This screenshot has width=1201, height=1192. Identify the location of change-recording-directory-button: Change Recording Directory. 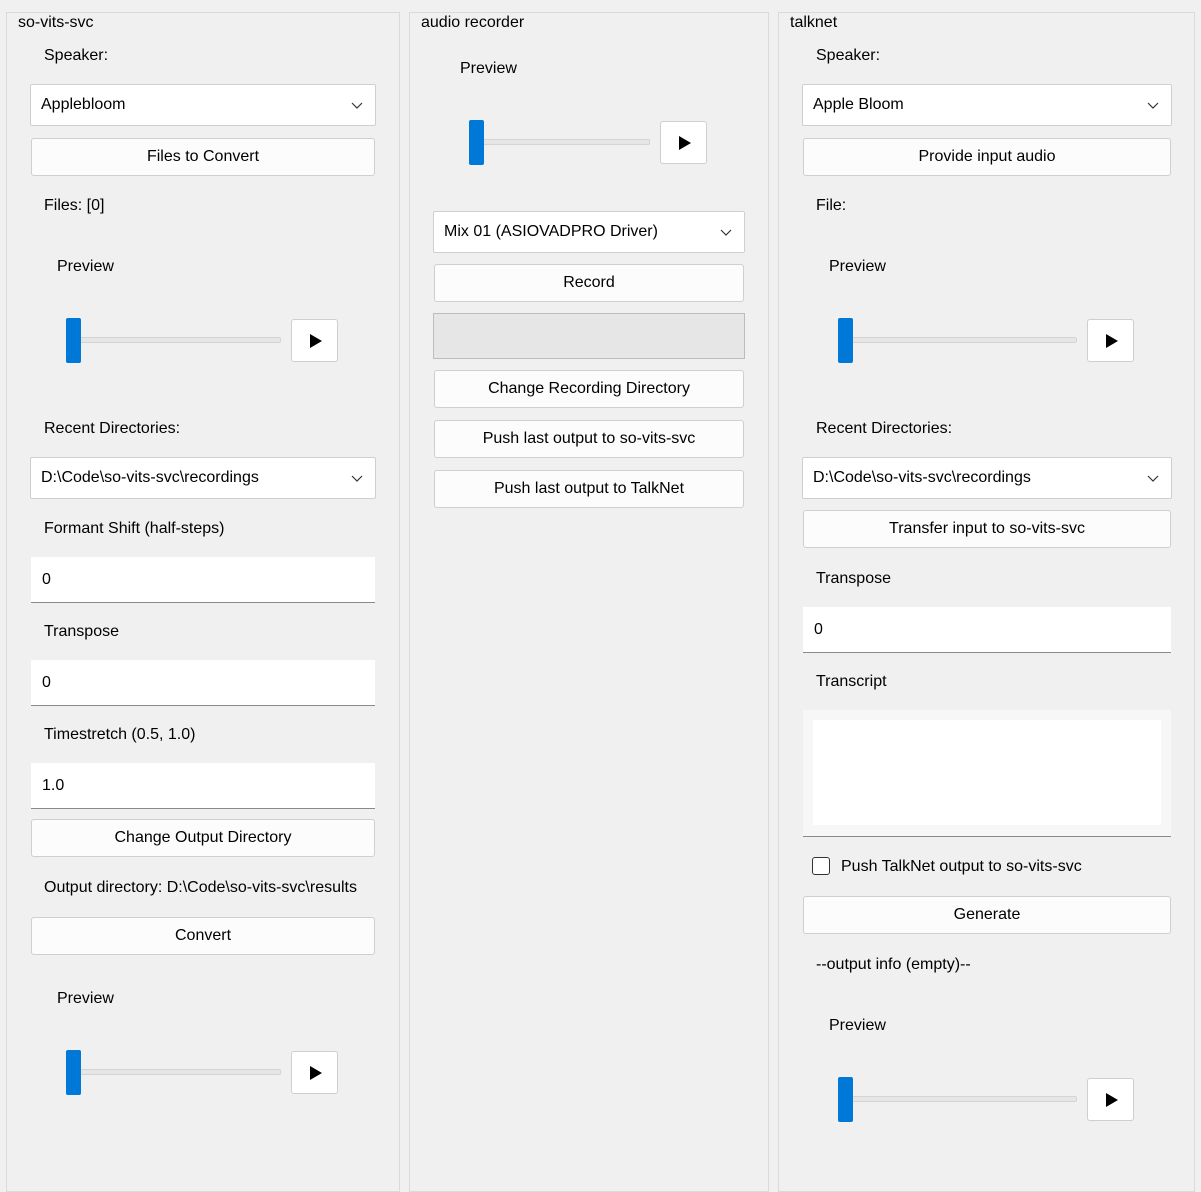
(589, 389).